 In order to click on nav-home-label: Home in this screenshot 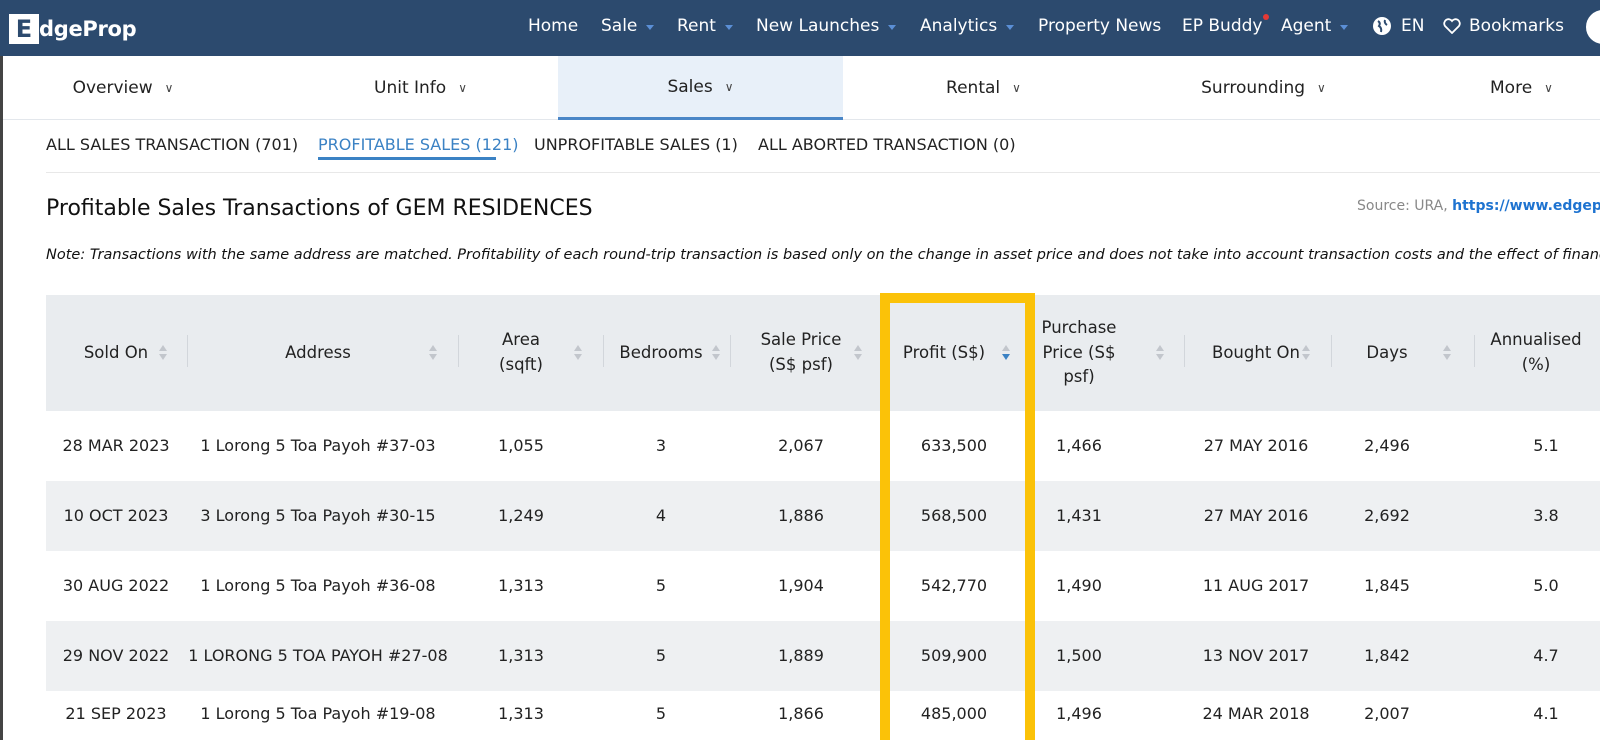, I will do `click(553, 26)`.